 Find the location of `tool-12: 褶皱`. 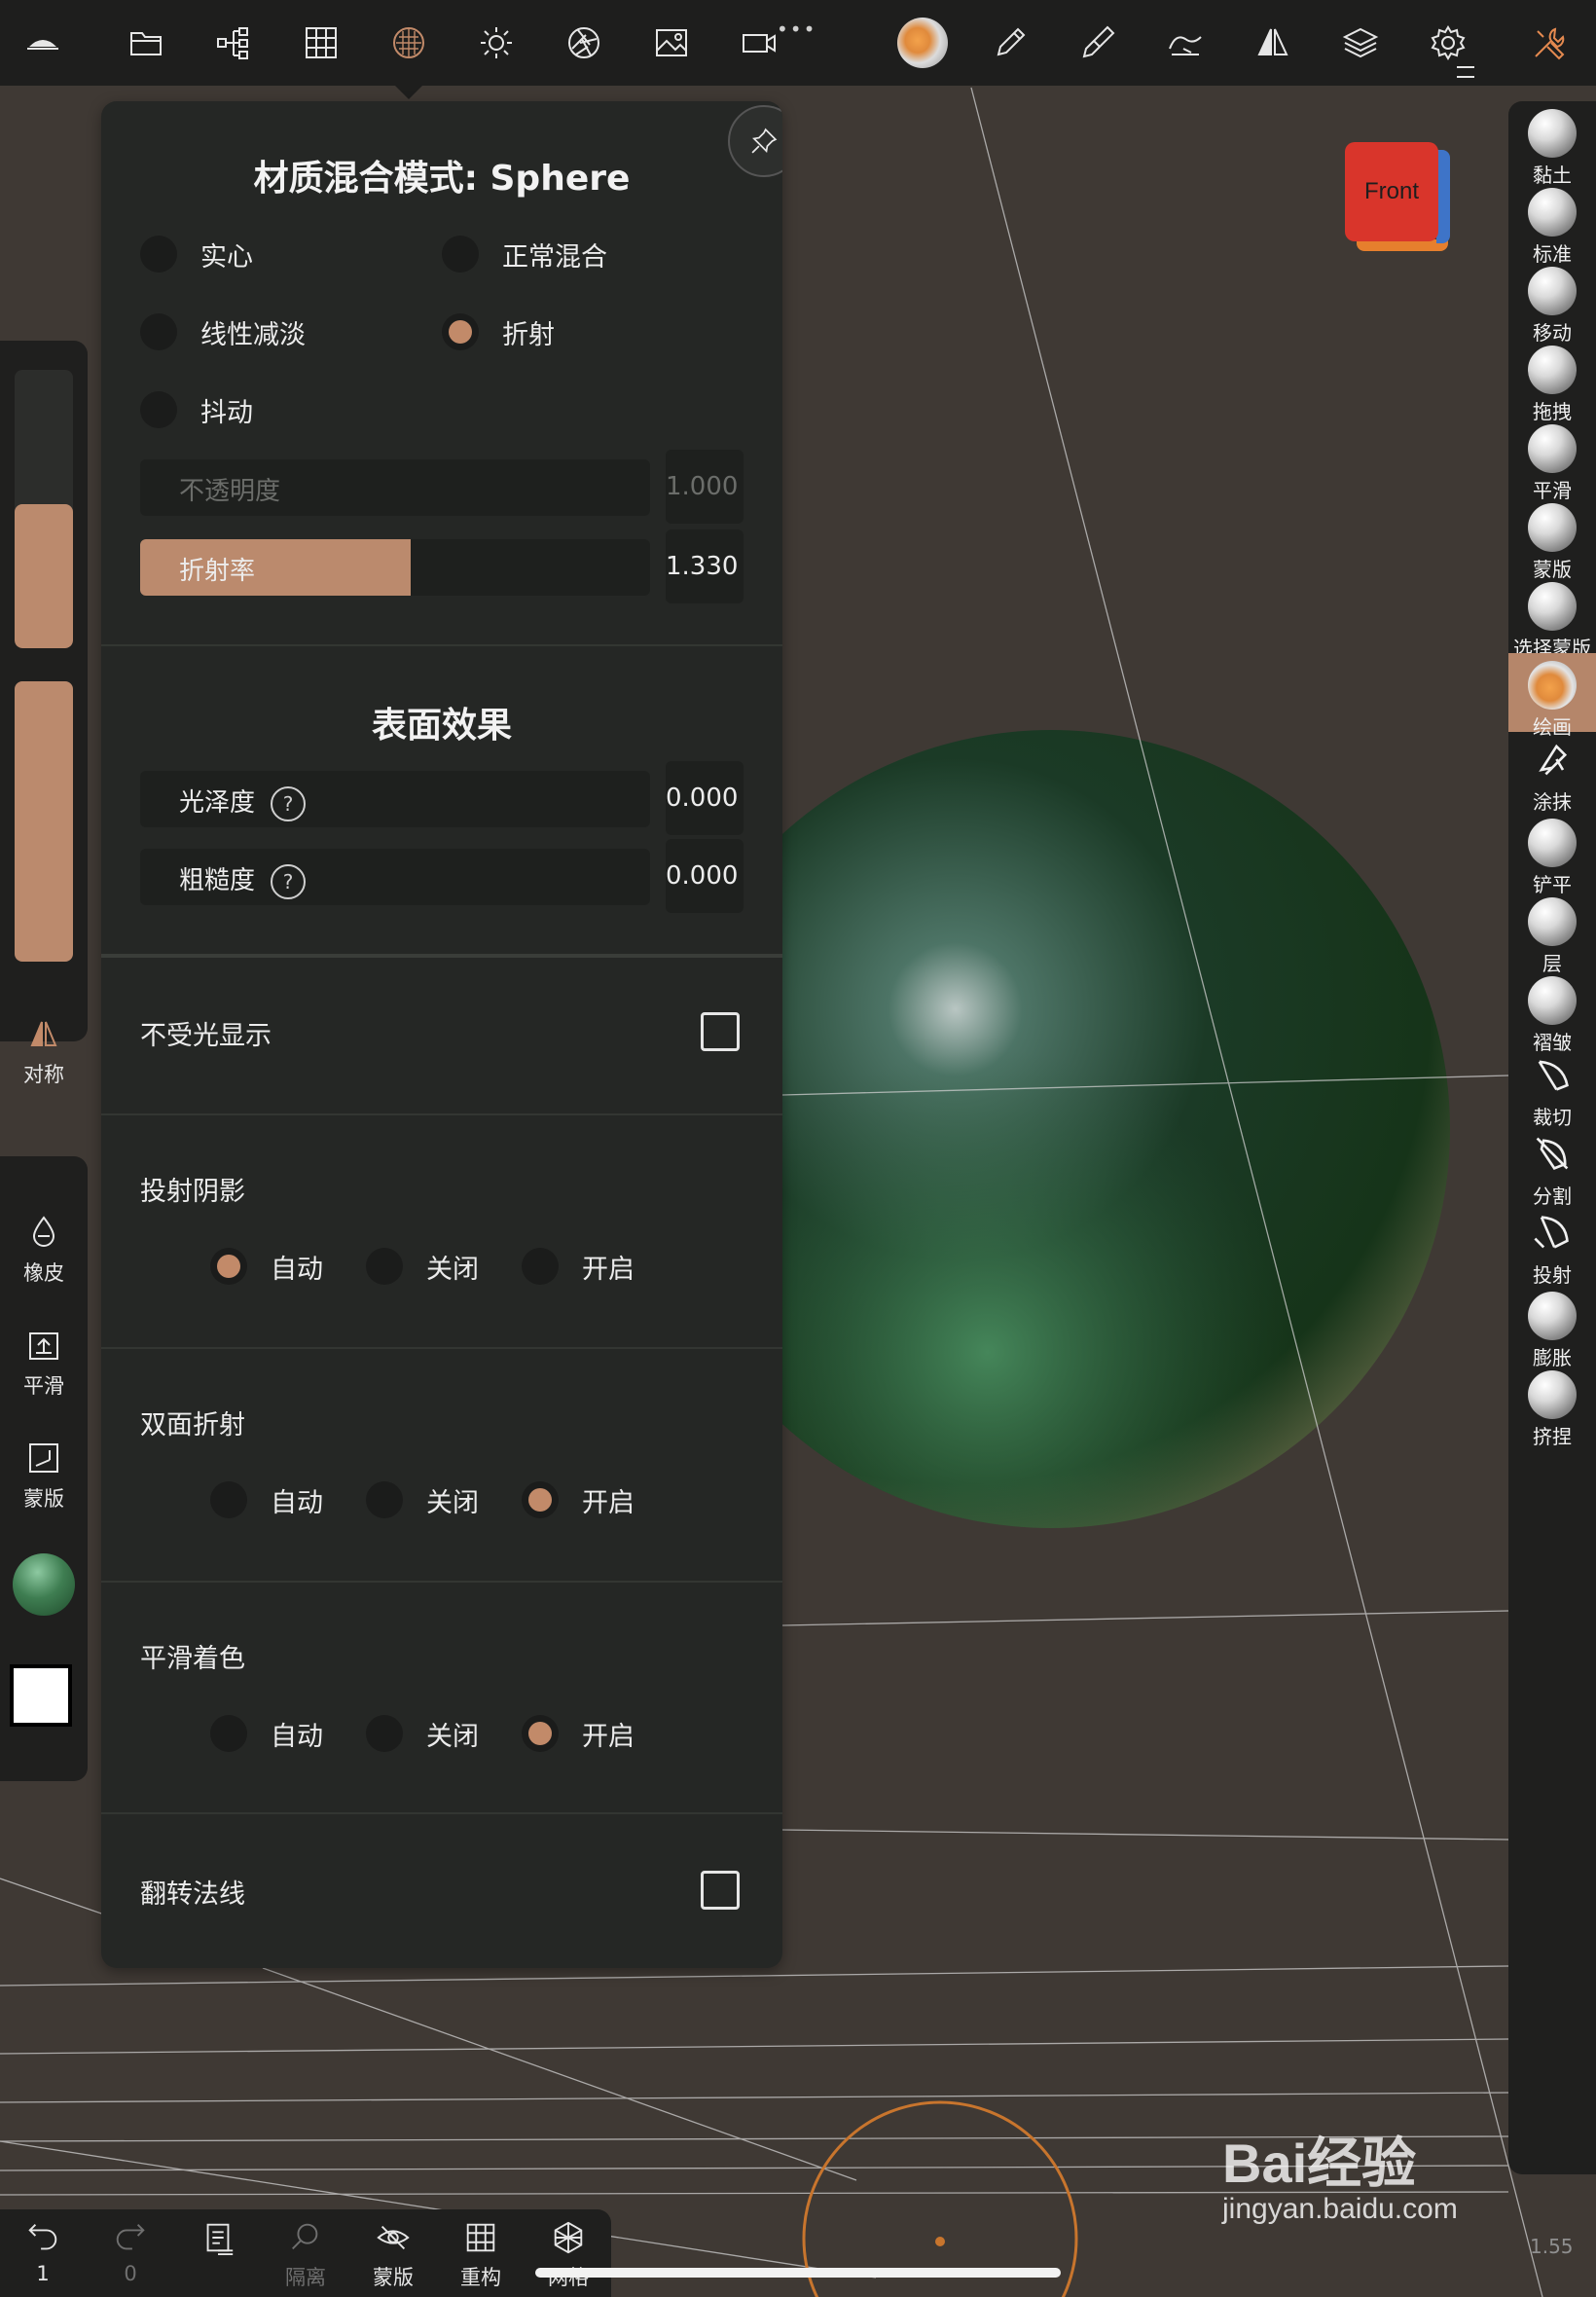

tool-12: 褶皱 is located at coordinates (1552, 1011).